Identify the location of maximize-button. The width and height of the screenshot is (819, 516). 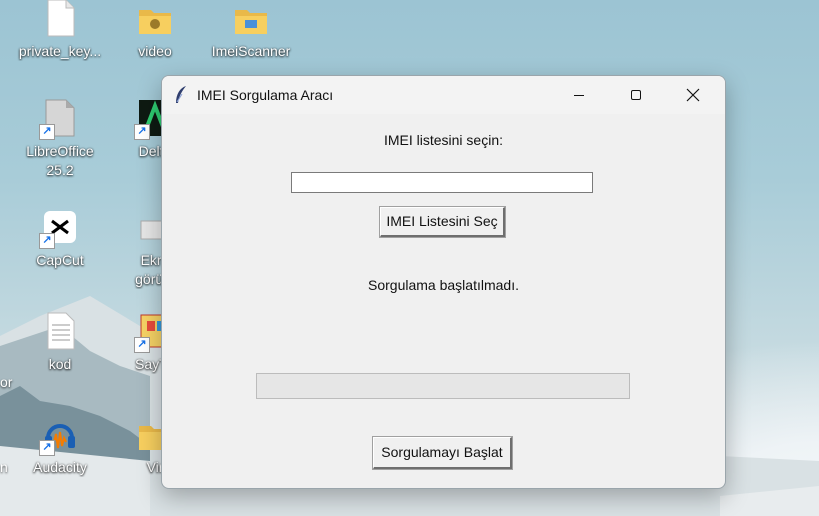
(636, 95).